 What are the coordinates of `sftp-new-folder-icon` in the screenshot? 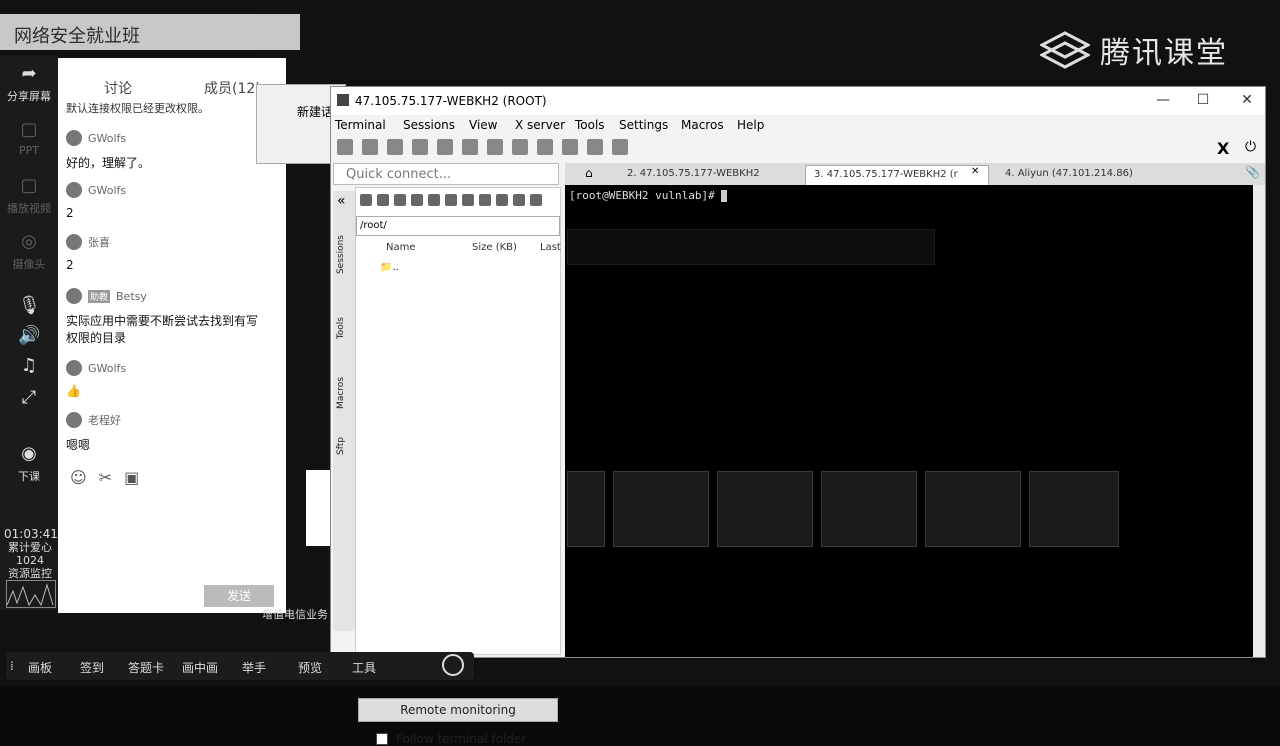 It's located at (451, 200).